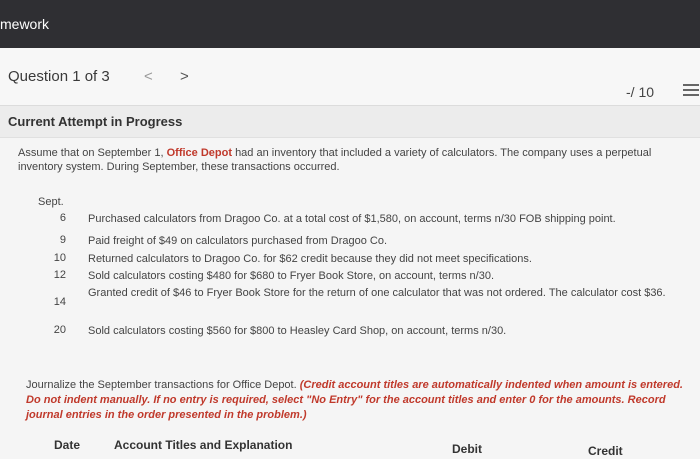 Image resolution: width=700 pixels, height=459 pixels. Describe the element at coordinates (184, 76) in the screenshot. I see `next-question-icon: >` at that location.